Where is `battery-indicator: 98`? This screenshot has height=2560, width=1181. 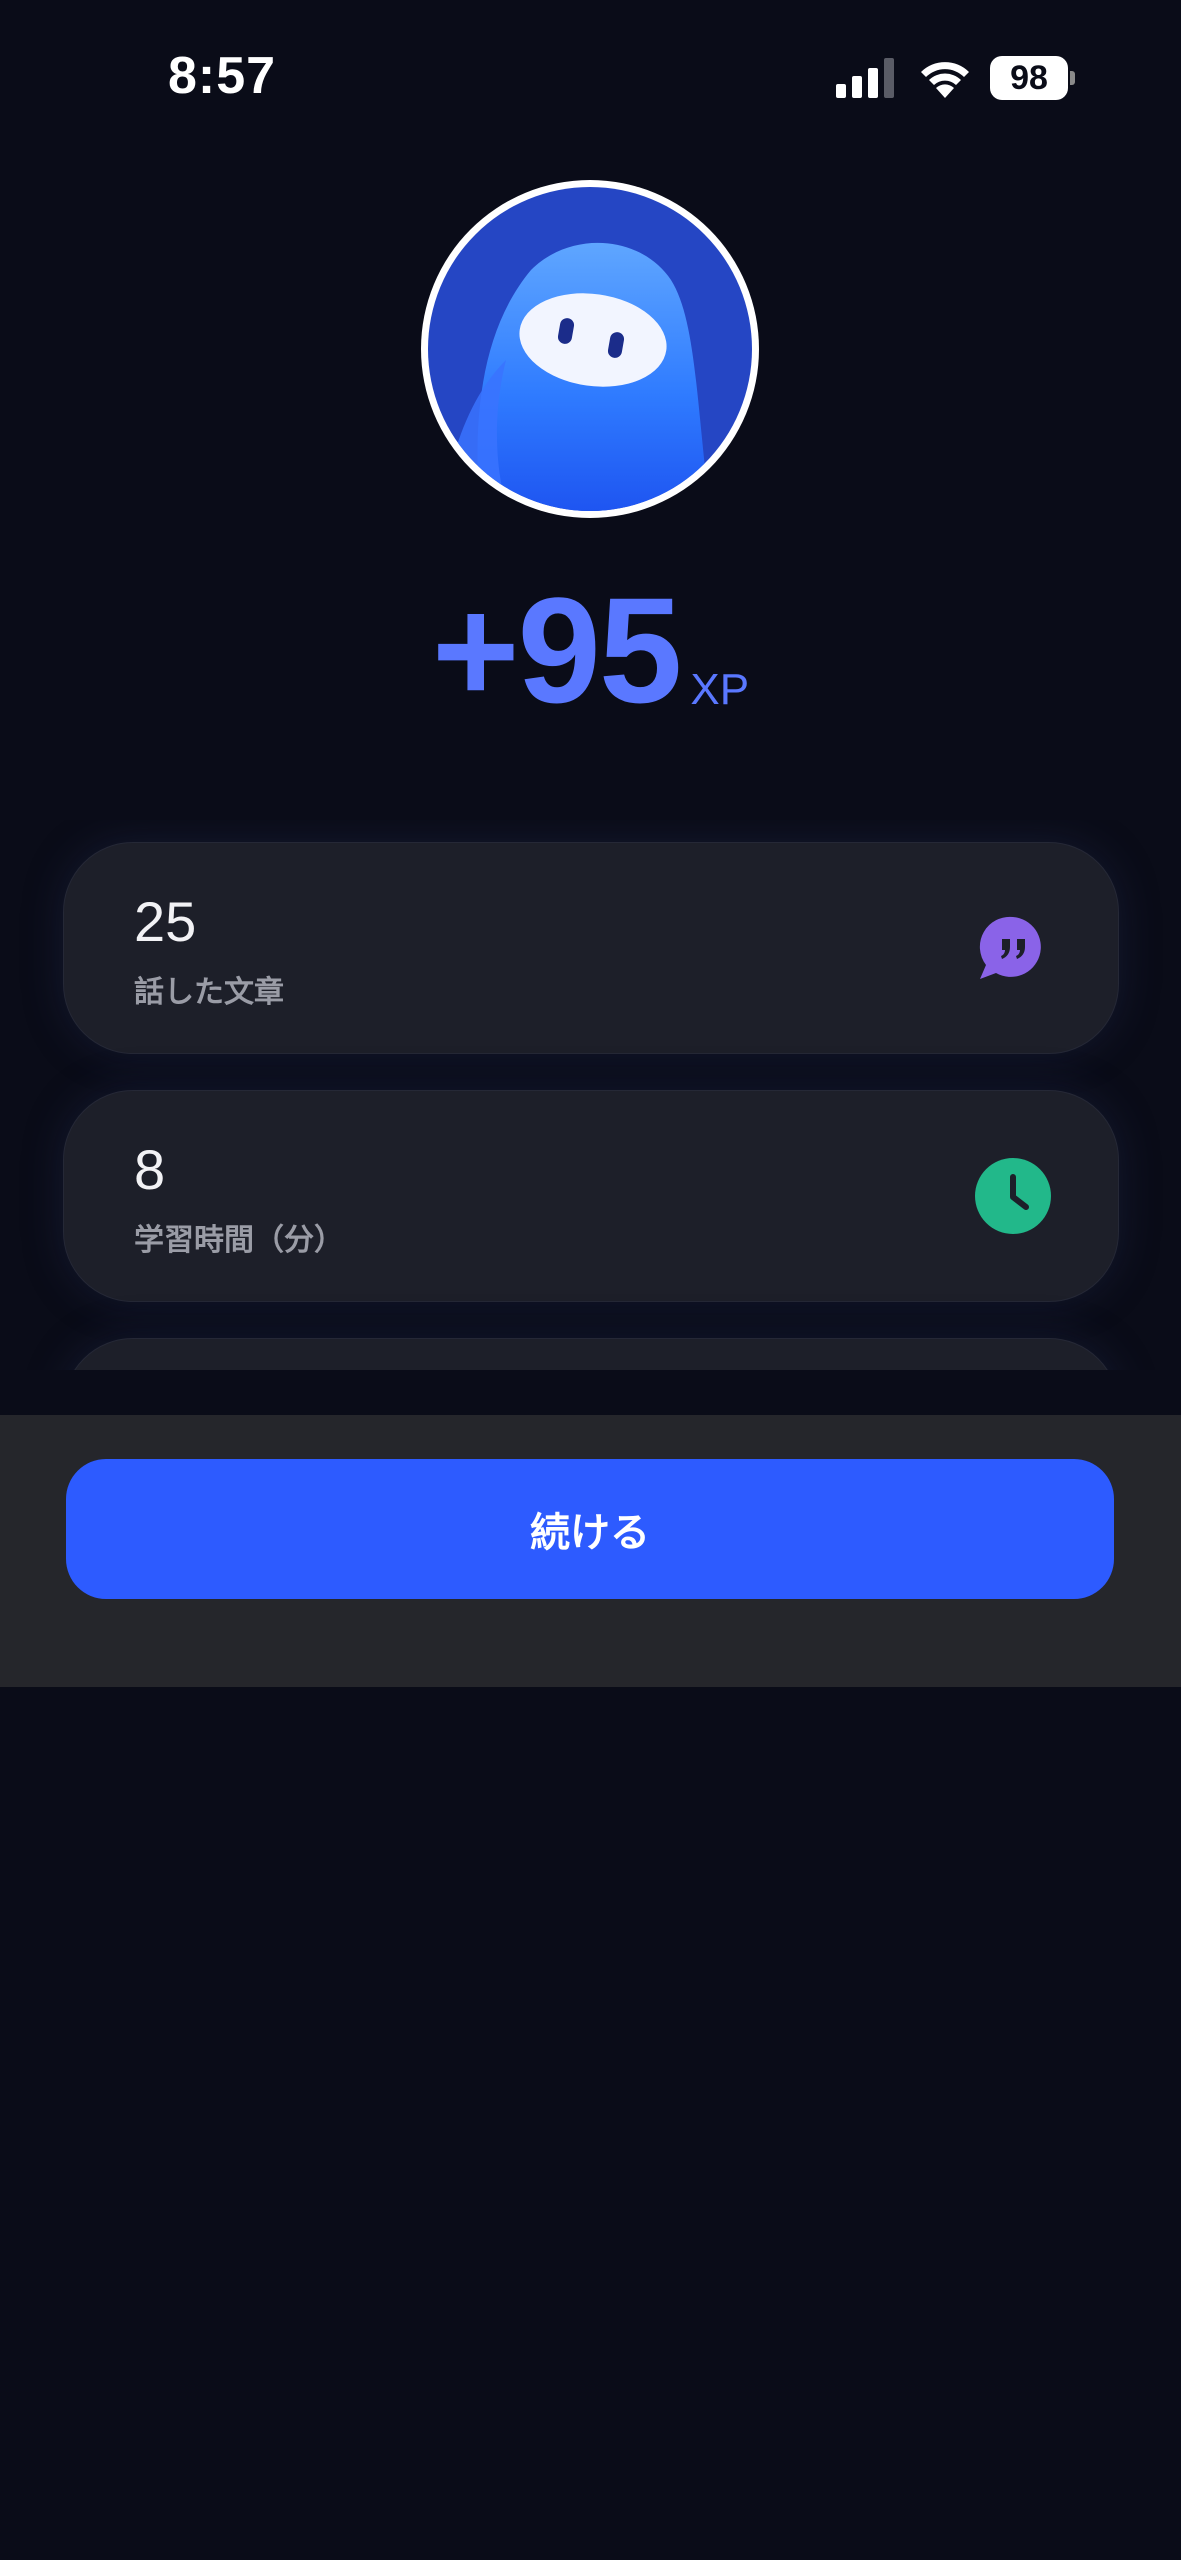 battery-indicator: 98 is located at coordinates (1032, 78).